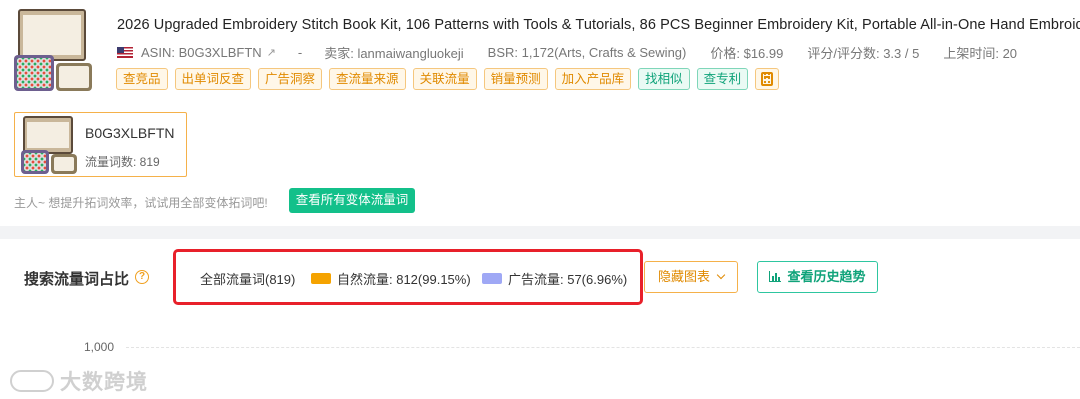  I want to click on tag-sales-forecast: 销量预测, so click(515, 79).